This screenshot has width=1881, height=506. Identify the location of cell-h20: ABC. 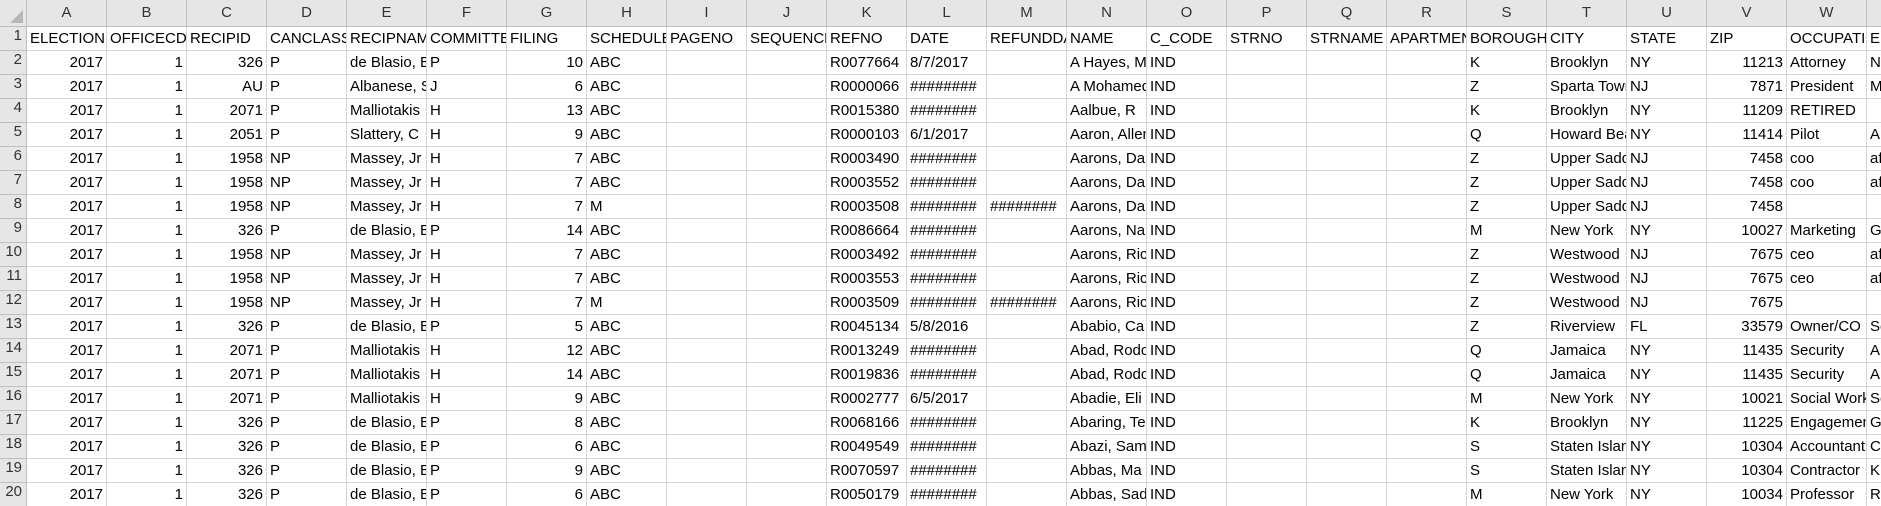
(627, 494).